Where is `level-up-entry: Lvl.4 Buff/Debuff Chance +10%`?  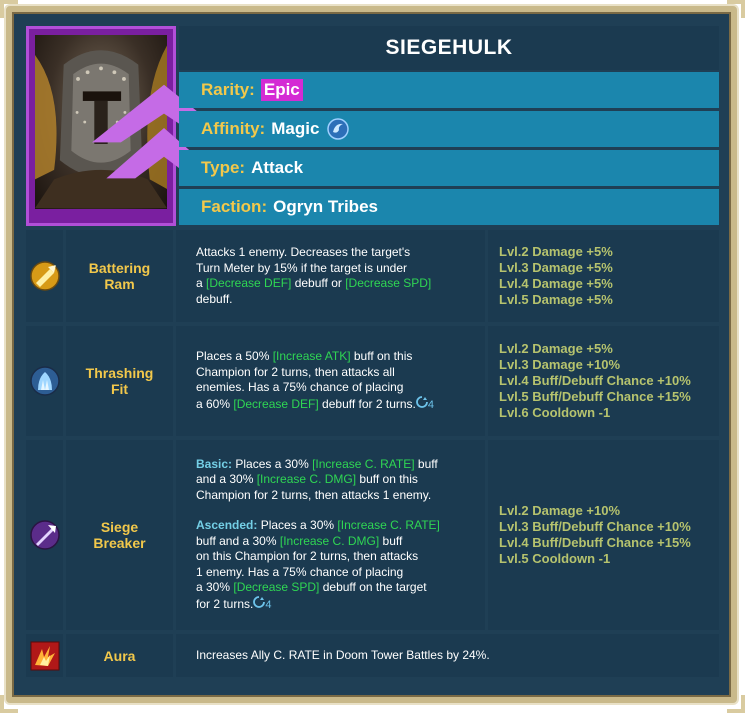 level-up-entry: Lvl.4 Buff/Debuff Chance +10% is located at coordinates (595, 380).